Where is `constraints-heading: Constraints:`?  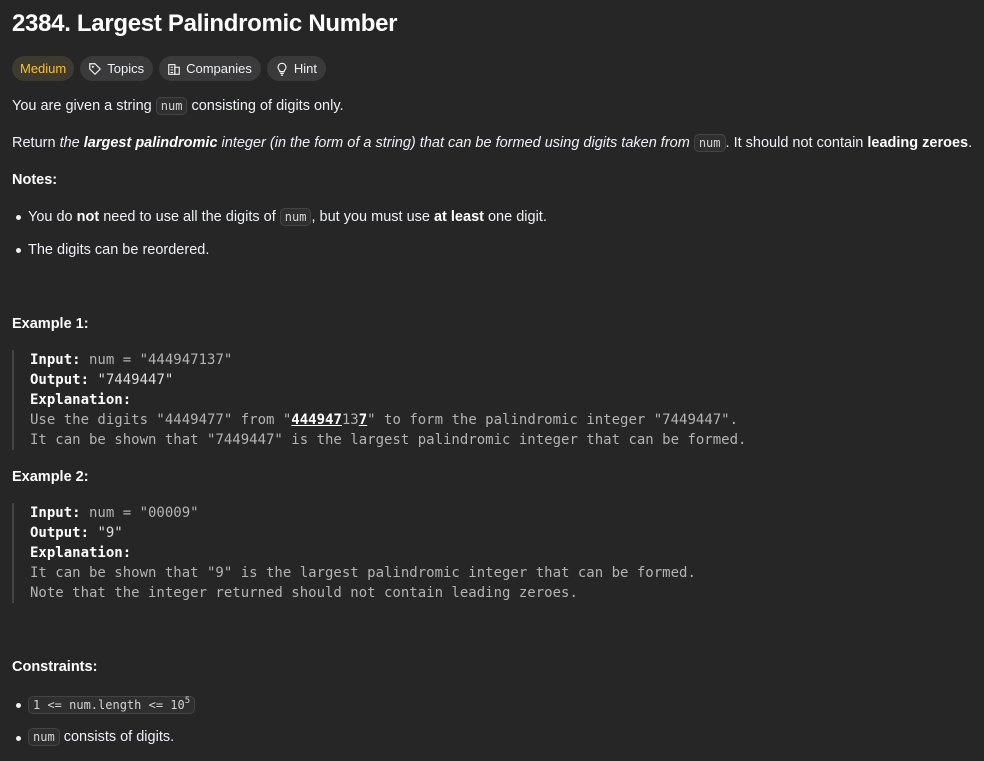 constraints-heading: Constraints: is located at coordinates (55, 667).